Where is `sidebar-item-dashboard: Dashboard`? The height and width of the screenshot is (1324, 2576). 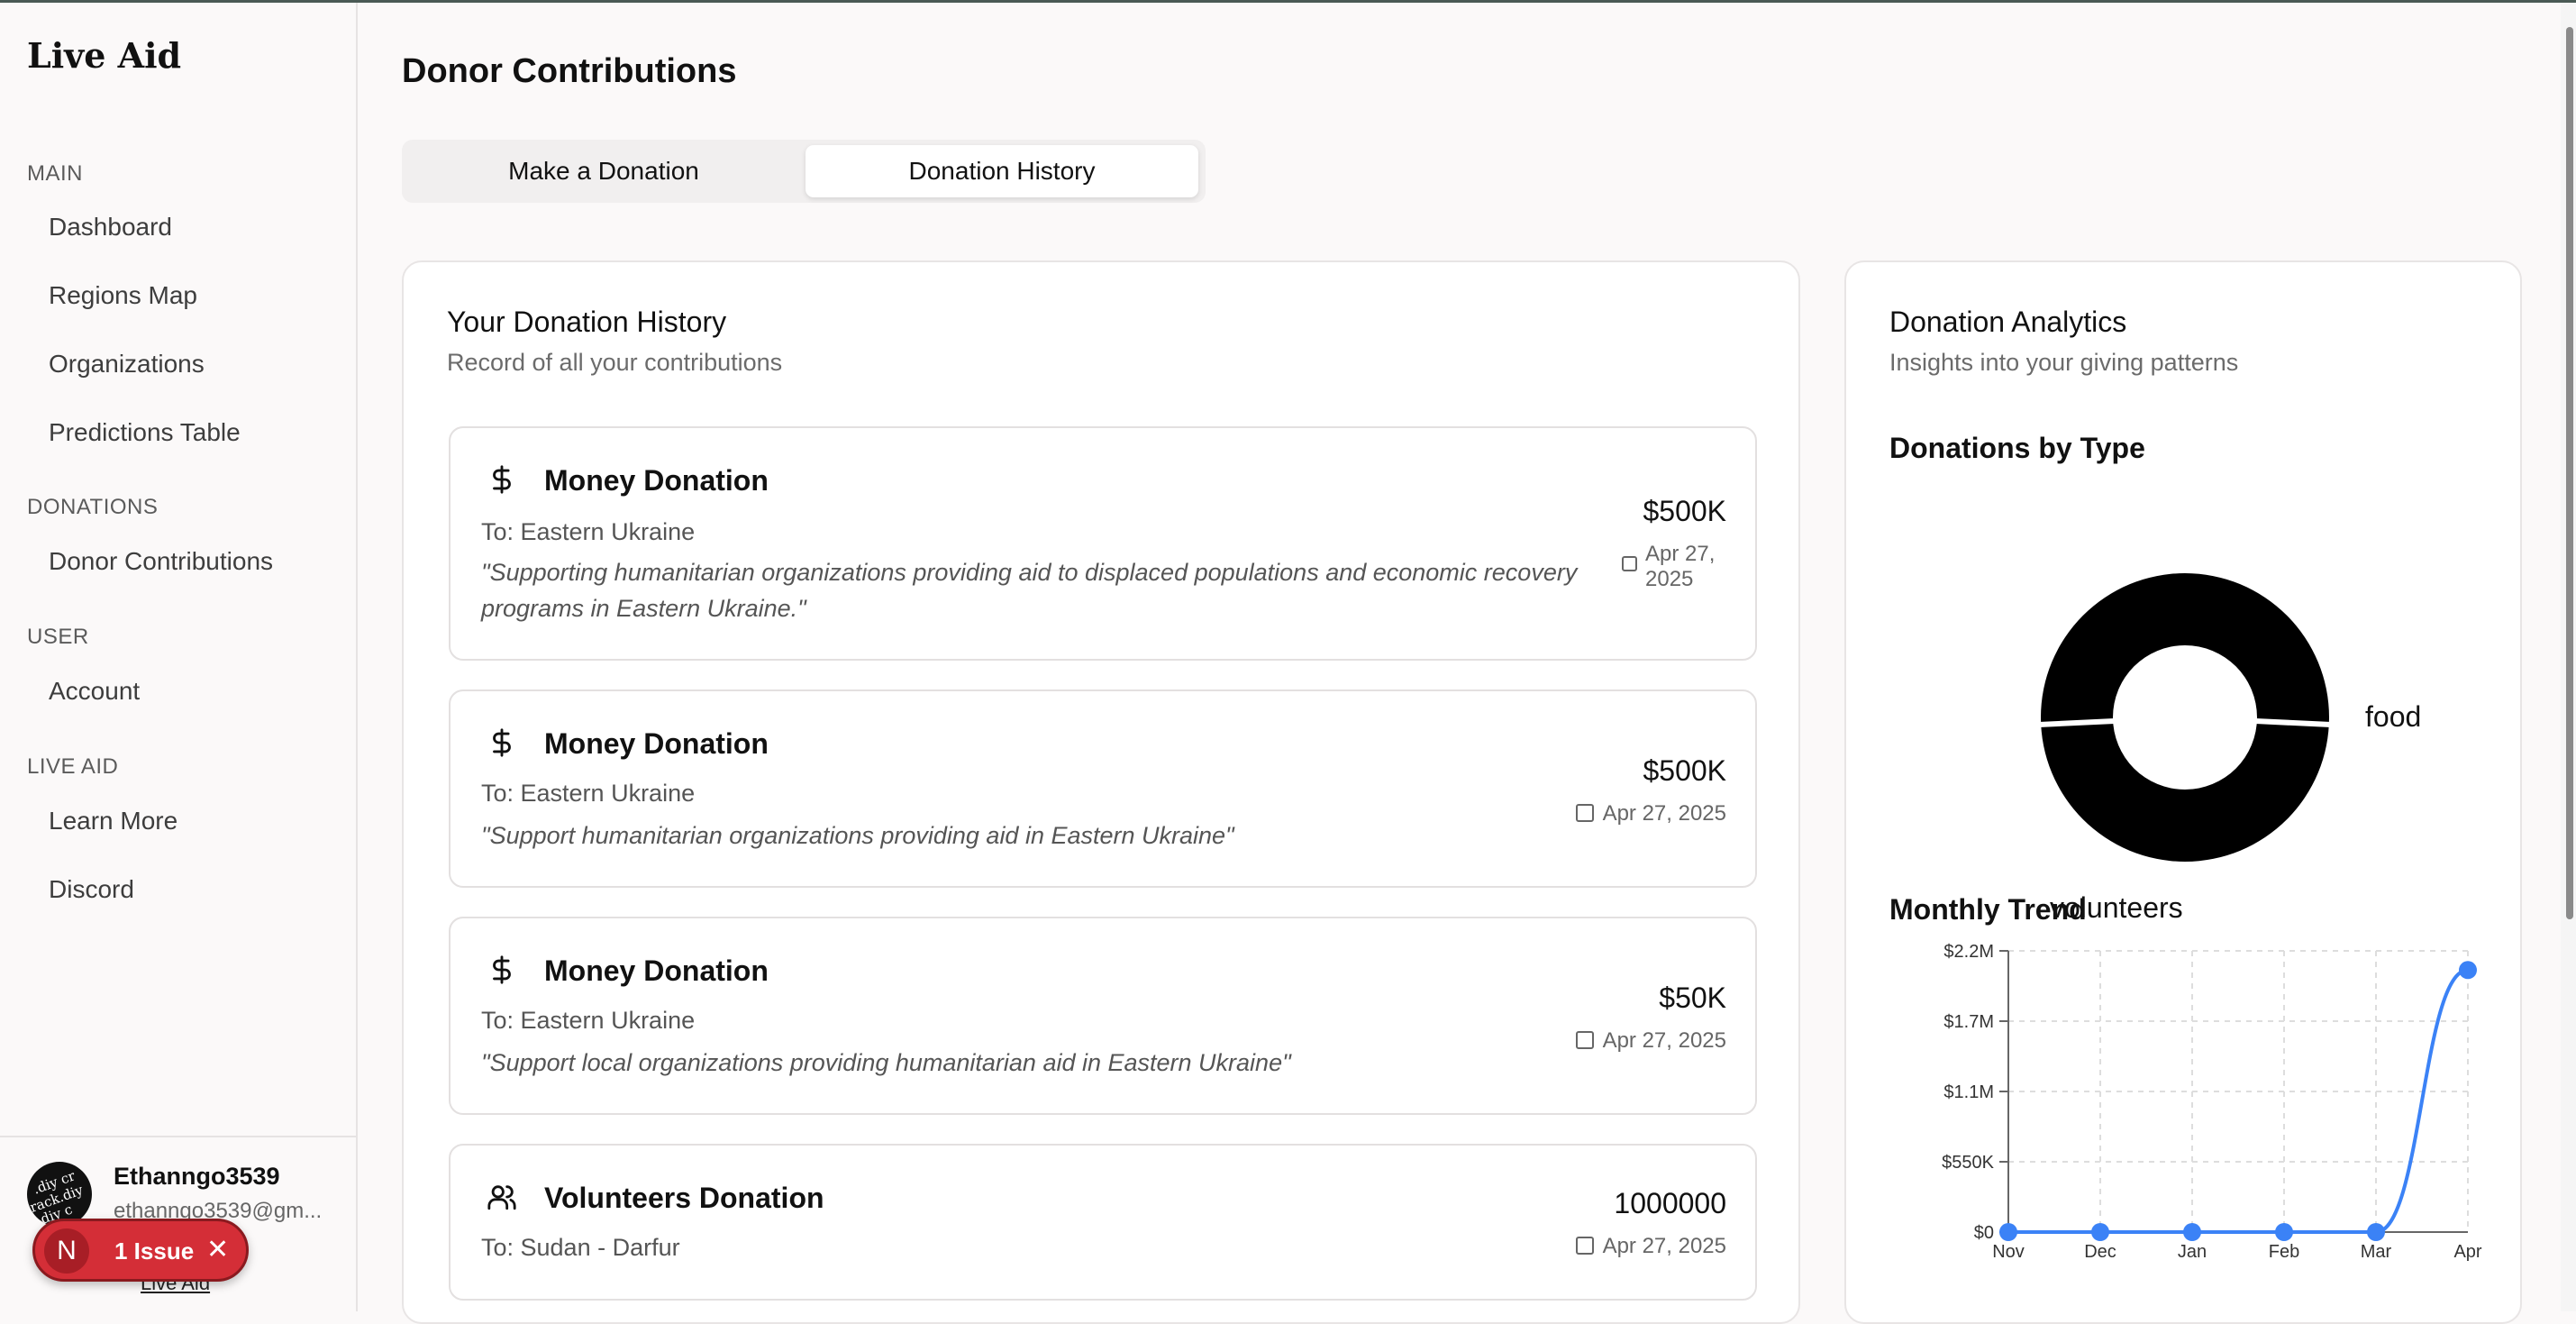
sidebar-item-dashboard: Dashboard is located at coordinates (110, 227).